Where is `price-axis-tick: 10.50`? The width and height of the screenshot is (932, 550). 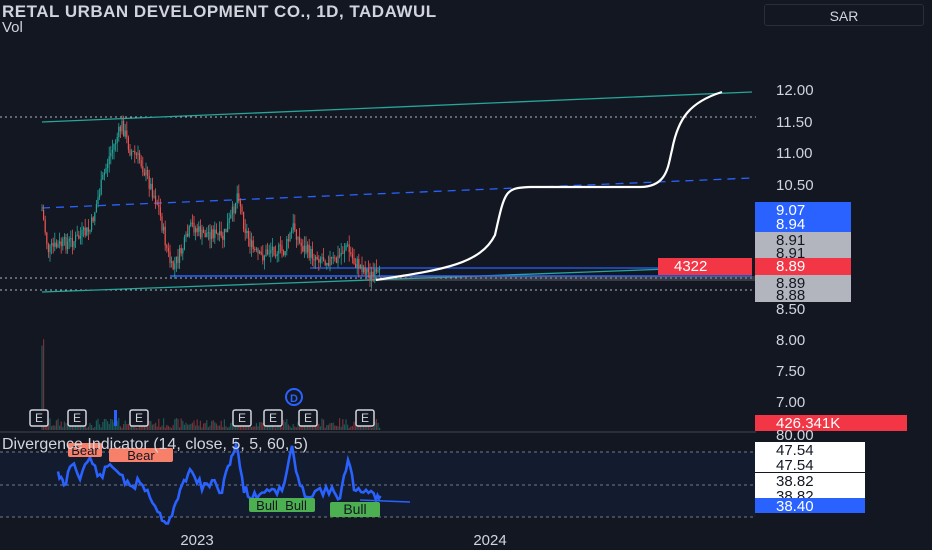 price-axis-tick: 10.50 is located at coordinates (795, 185).